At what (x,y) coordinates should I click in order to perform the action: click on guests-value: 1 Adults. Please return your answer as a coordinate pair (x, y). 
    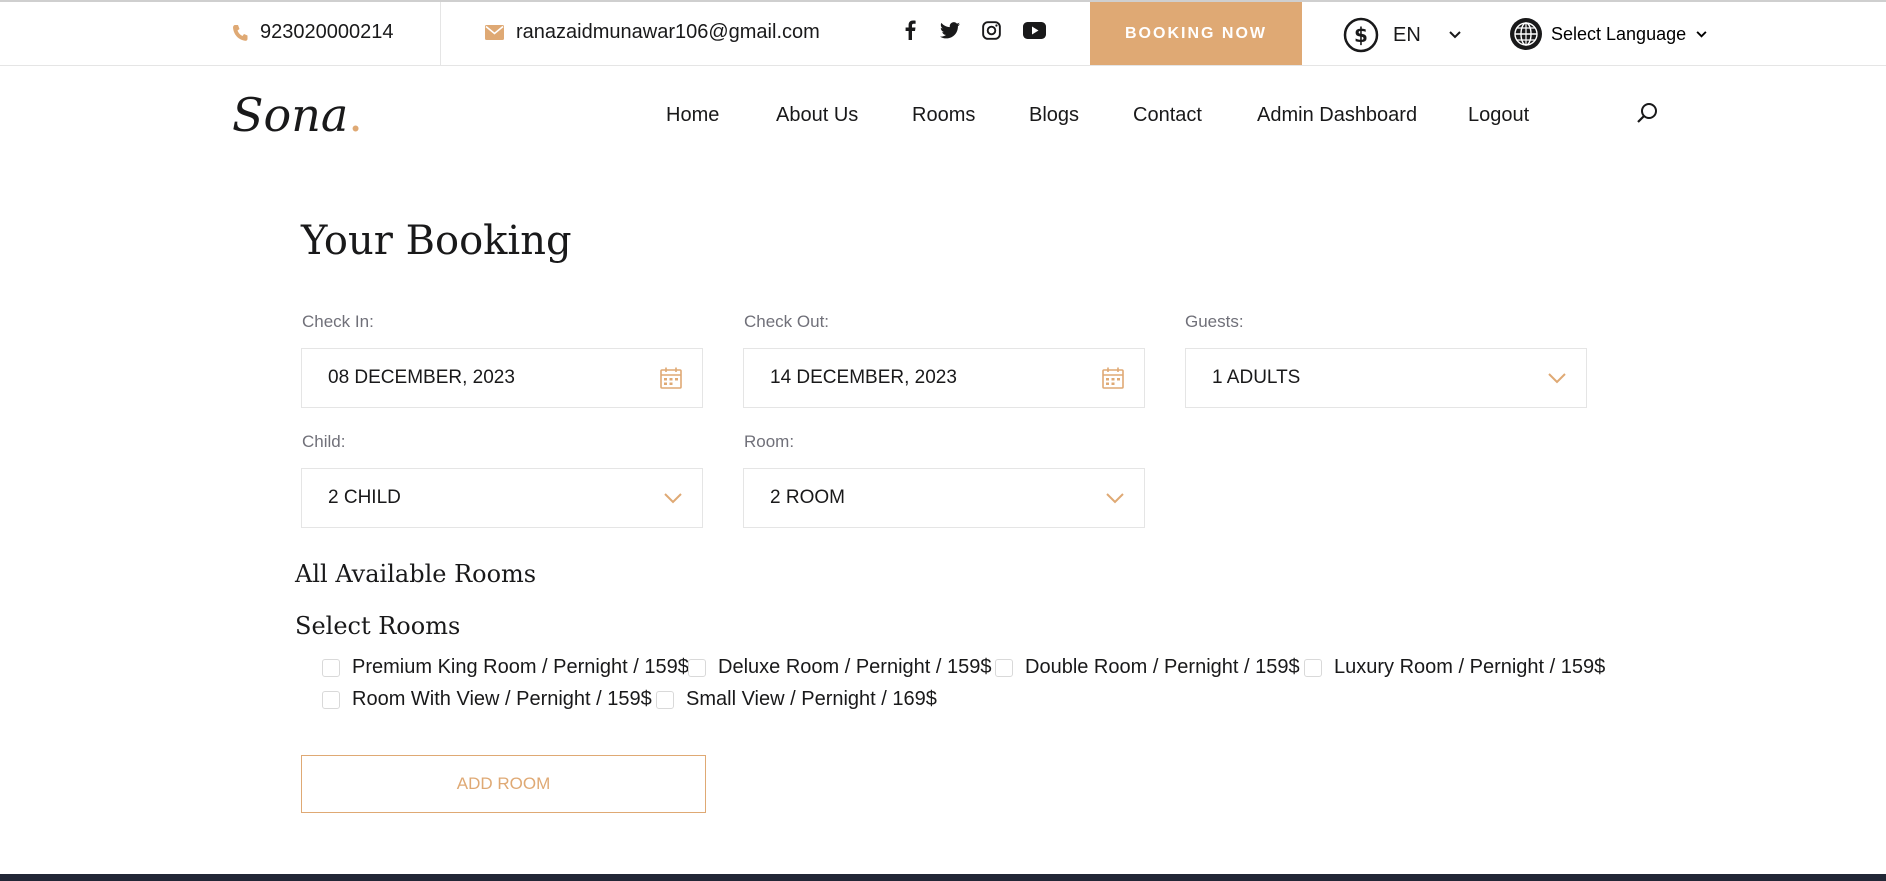
    Looking at the image, I should click on (1256, 377).